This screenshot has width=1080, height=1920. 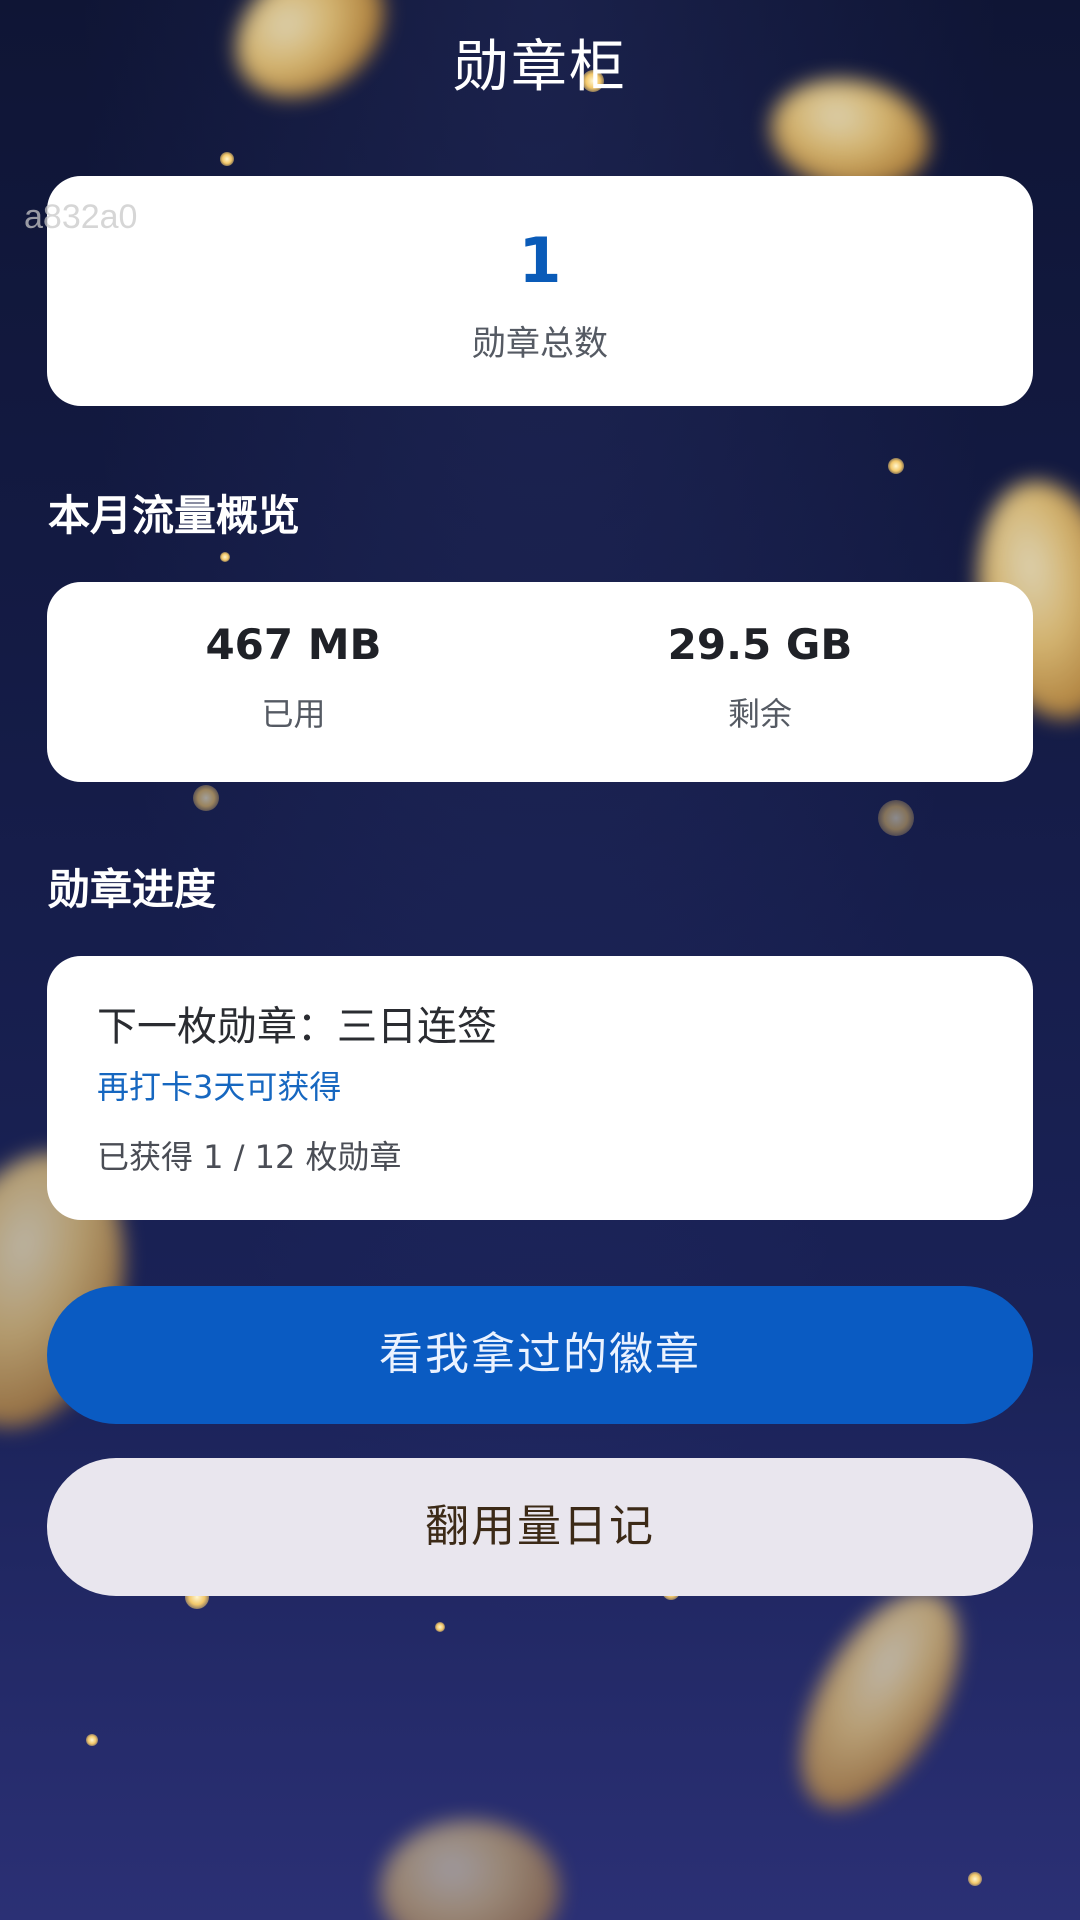 What do you see at coordinates (760, 644) in the screenshot?
I see `remaining-value: 29.5 GB` at bounding box center [760, 644].